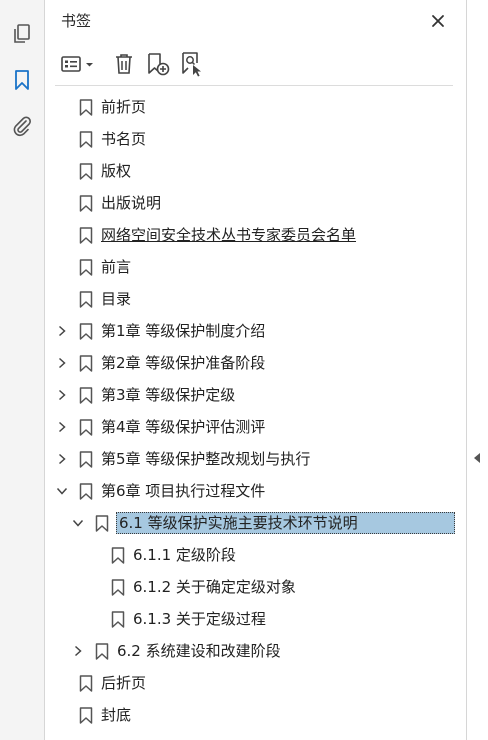 This screenshot has height=740, width=488. What do you see at coordinates (124, 683) in the screenshot?
I see `bookmark-label: 后折页` at bounding box center [124, 683].